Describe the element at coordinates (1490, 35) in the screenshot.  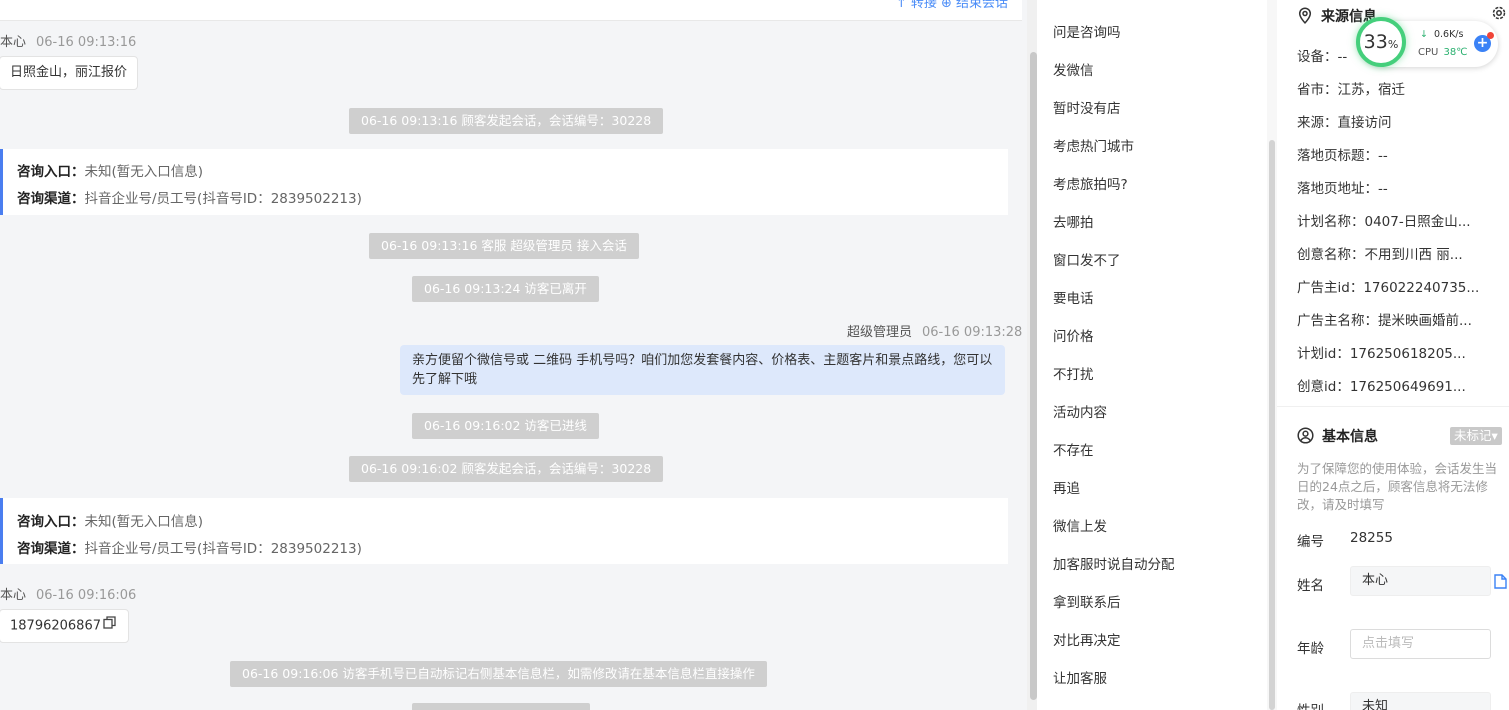
I see `notification-dot` at that location.